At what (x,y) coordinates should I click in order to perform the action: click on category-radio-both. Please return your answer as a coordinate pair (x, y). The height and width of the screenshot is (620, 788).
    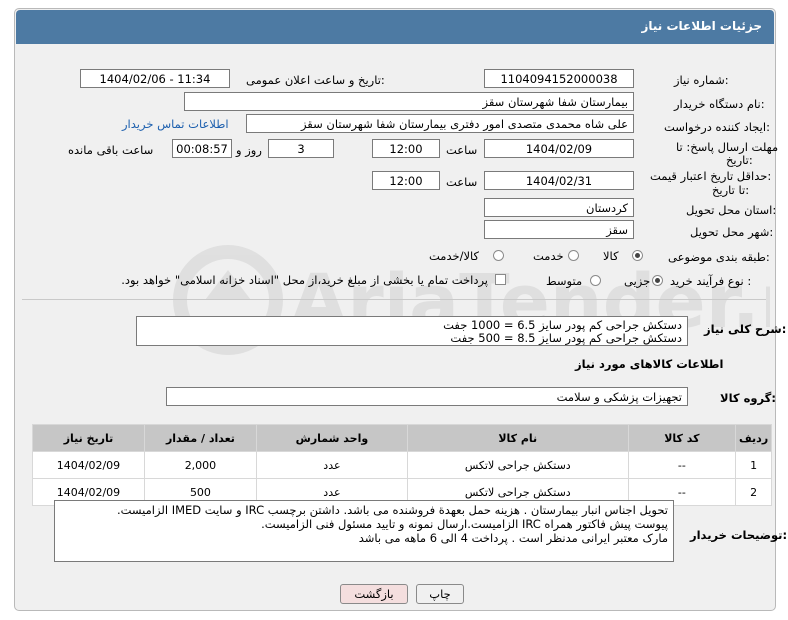
    Looking at the image, I should click on (498, 255).